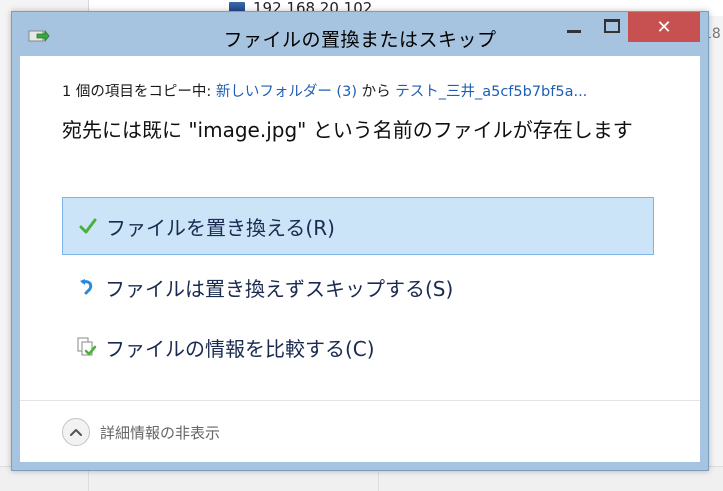  Describe the element at coordinates (376, 92) in the screenshot. I see `from-text: から` at that location.